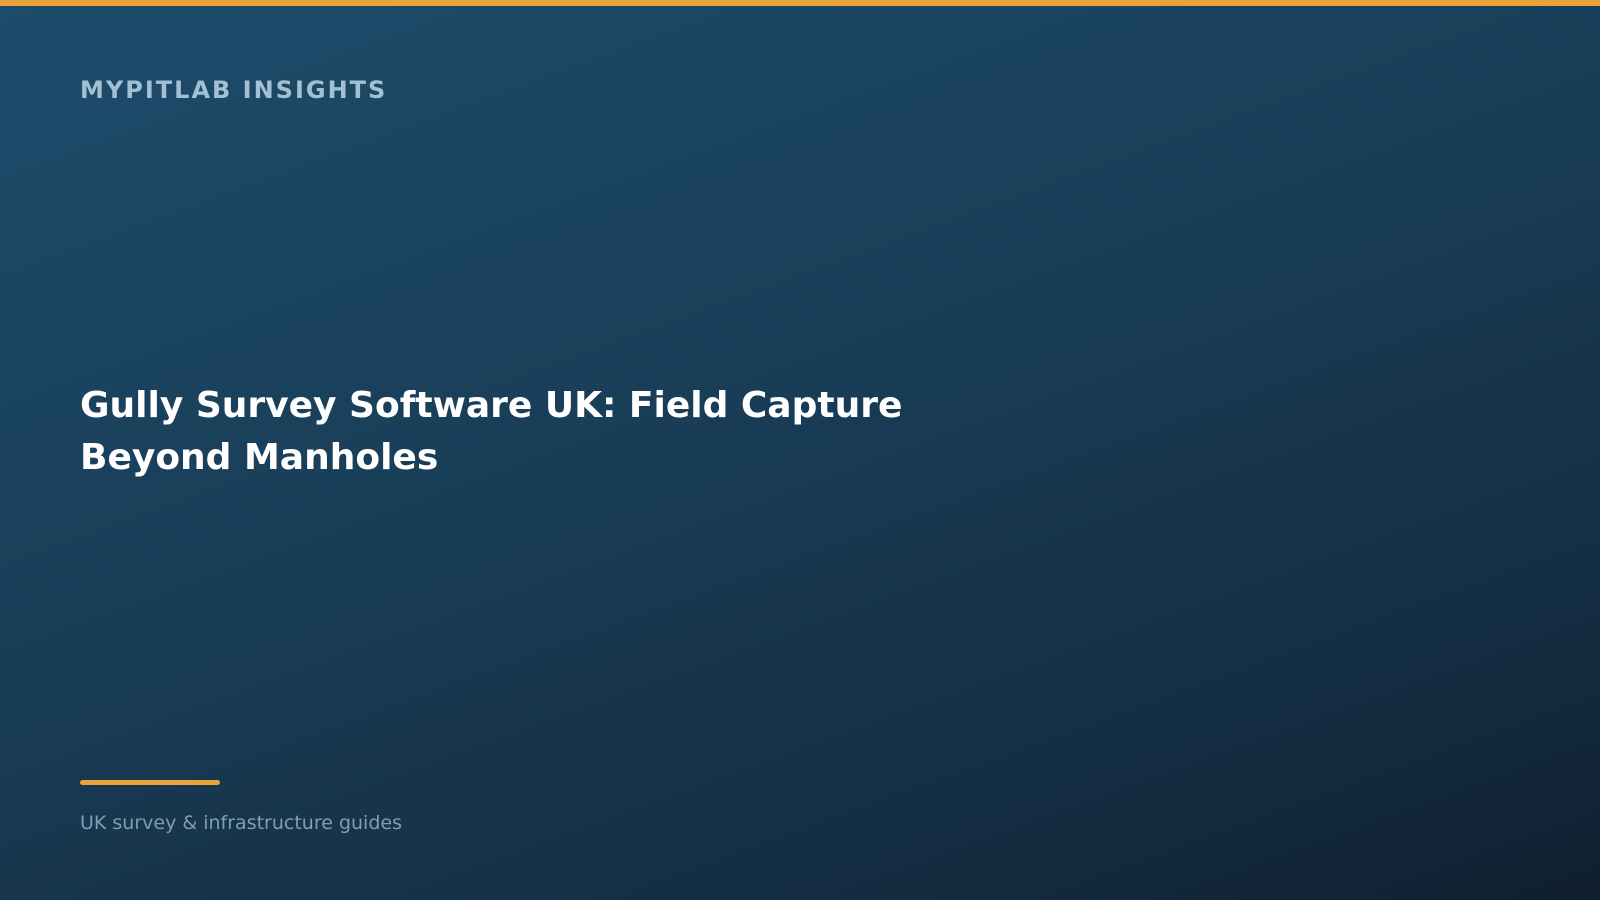 Image resolution: width=1600 pixels, height=900 pixels. What do you see at coordinates (241, 823) in the screenshot?
I see `tagline: UK survey & infrastructure guides` at bounding box center [241, 823].